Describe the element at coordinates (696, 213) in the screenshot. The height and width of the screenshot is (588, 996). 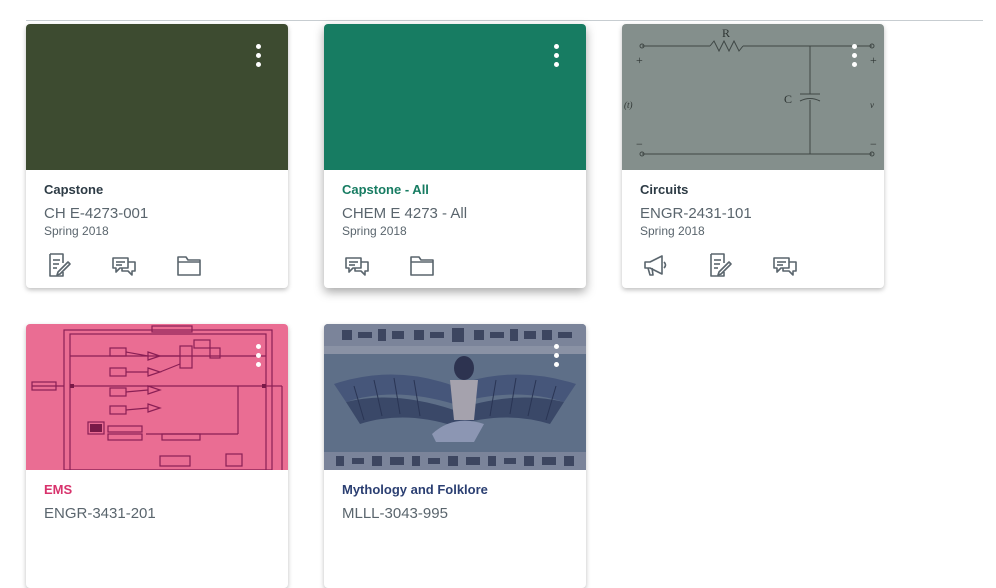
I see `course-code: ENGR-2431-101` at that location.